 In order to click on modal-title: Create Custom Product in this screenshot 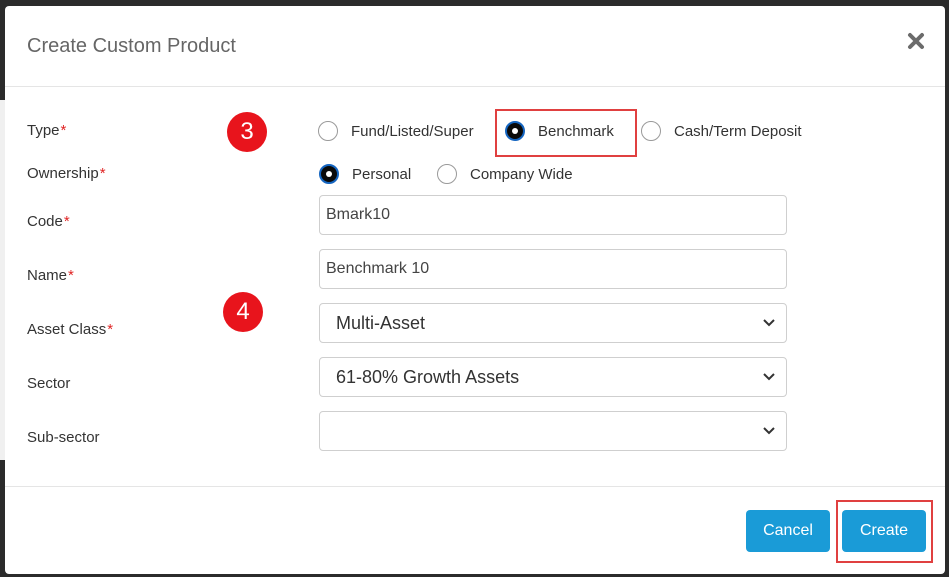, I will do `click(131, 46)`.